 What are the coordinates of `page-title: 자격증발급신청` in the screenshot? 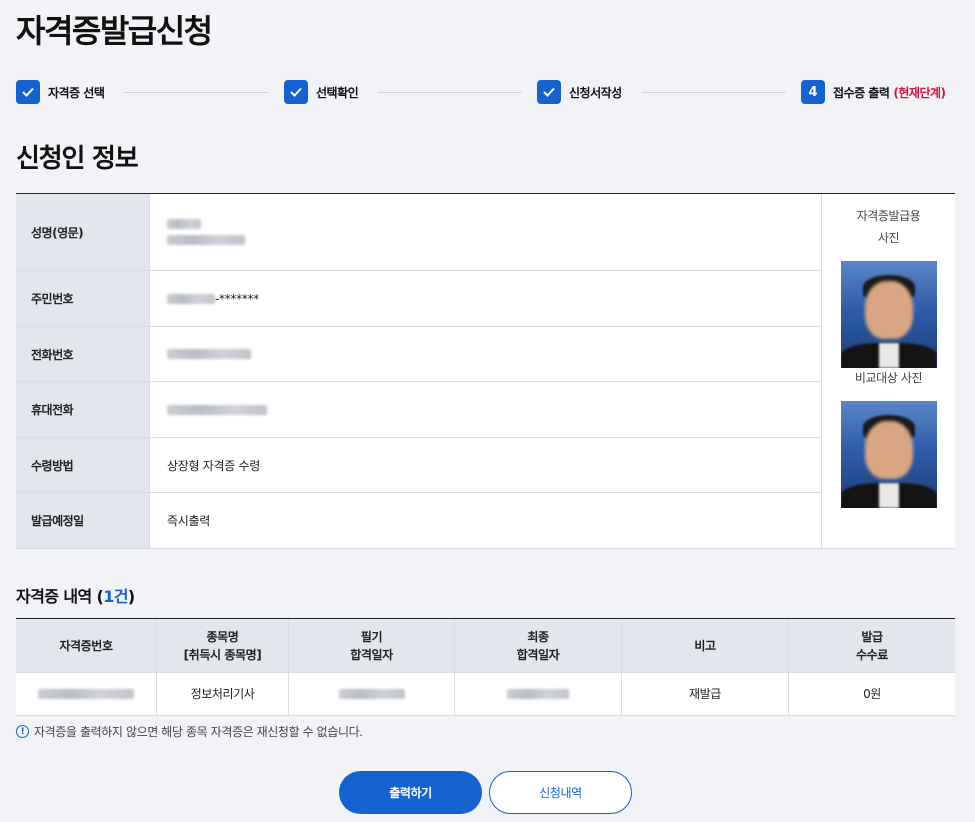 It's located at (114, 31).